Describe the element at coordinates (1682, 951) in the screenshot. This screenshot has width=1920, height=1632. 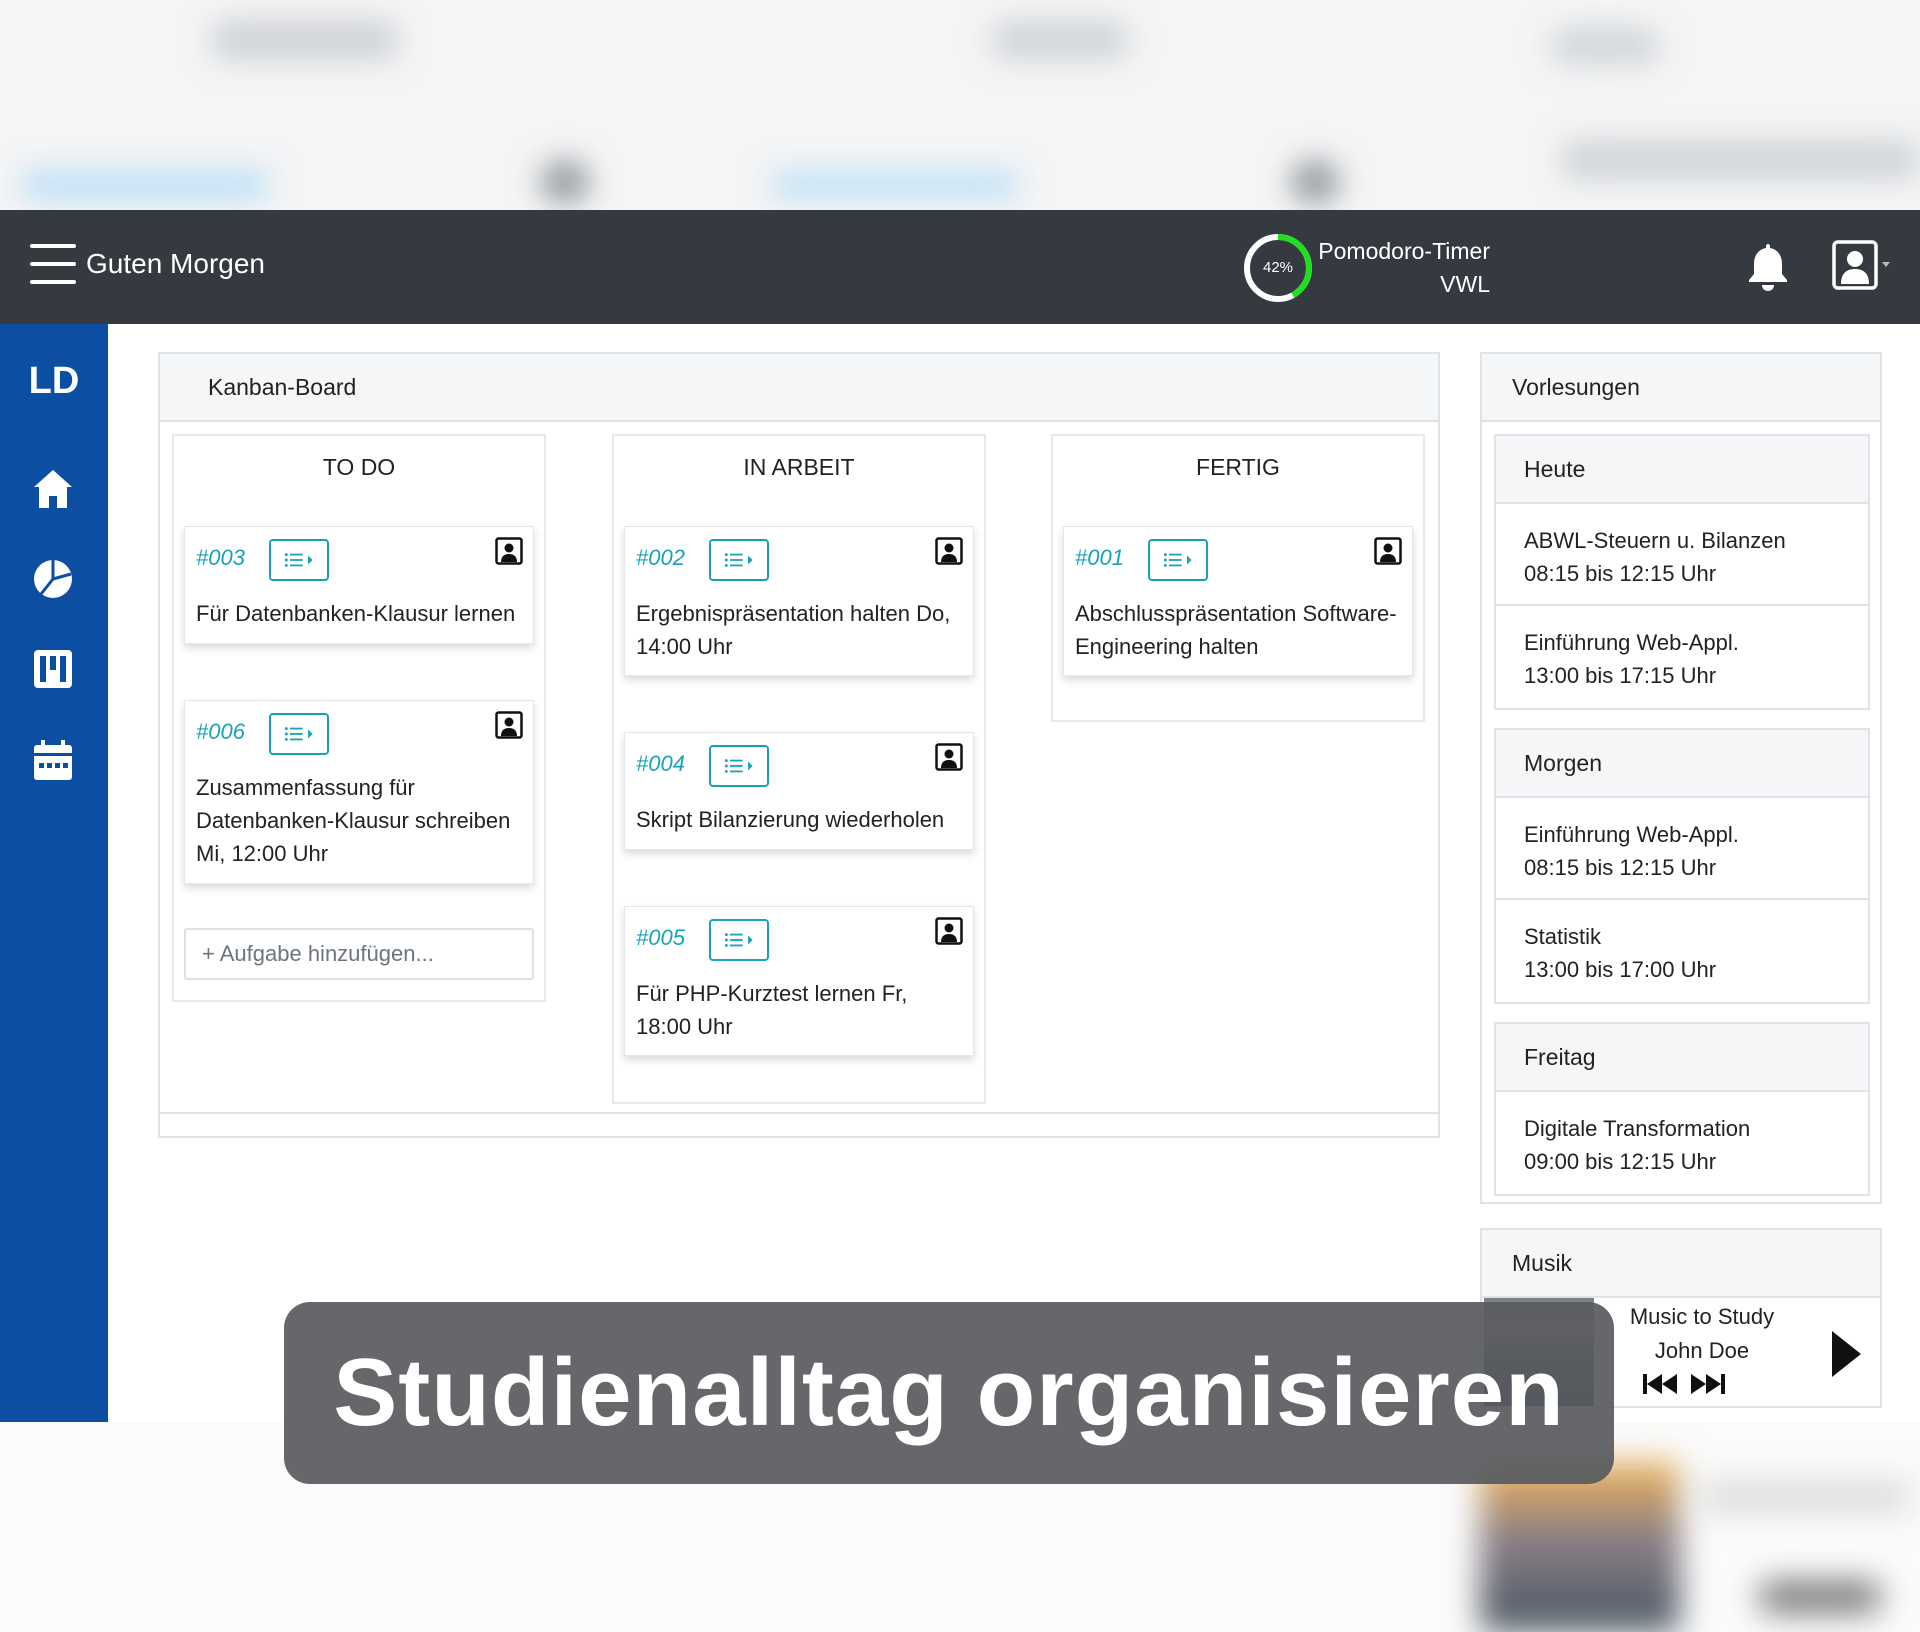
I see `lecture-item: Statistik 13:00 bis 17:00 Uhr` at that location.